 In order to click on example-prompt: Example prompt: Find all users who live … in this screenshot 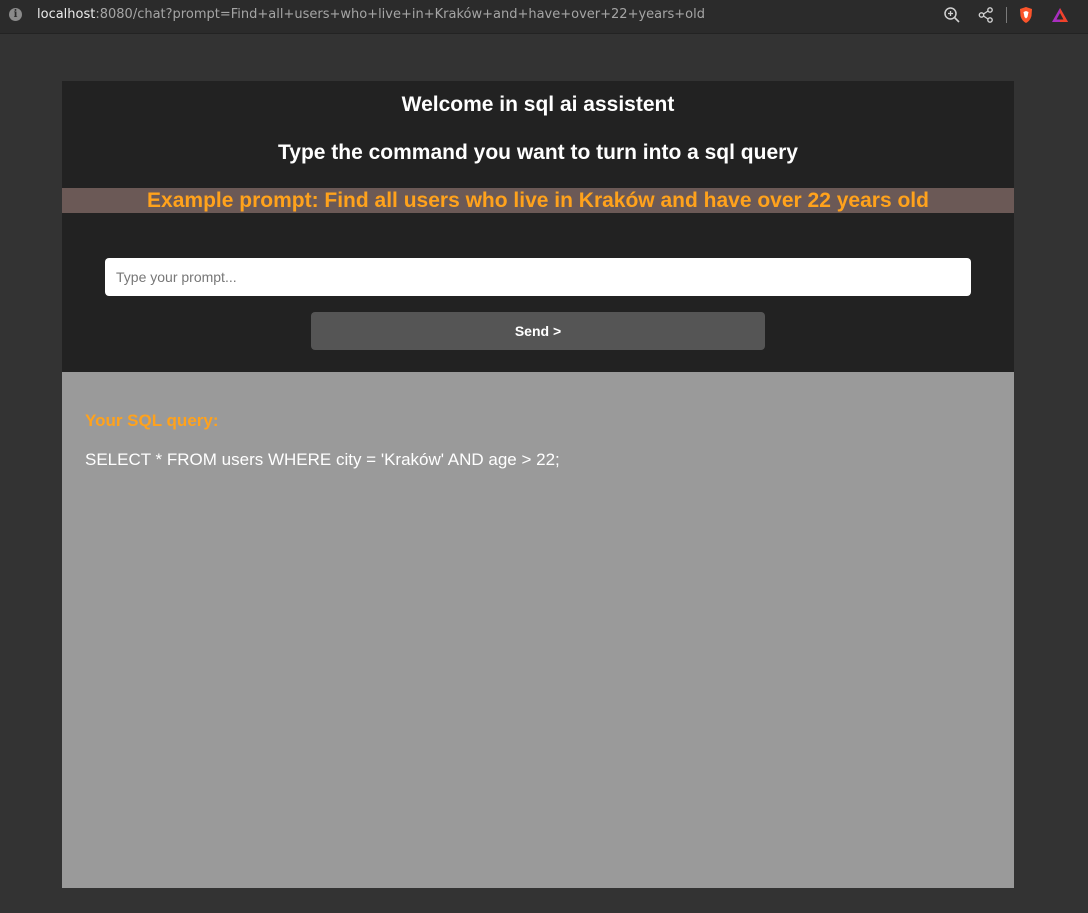, I will do `click(538, 200)`.